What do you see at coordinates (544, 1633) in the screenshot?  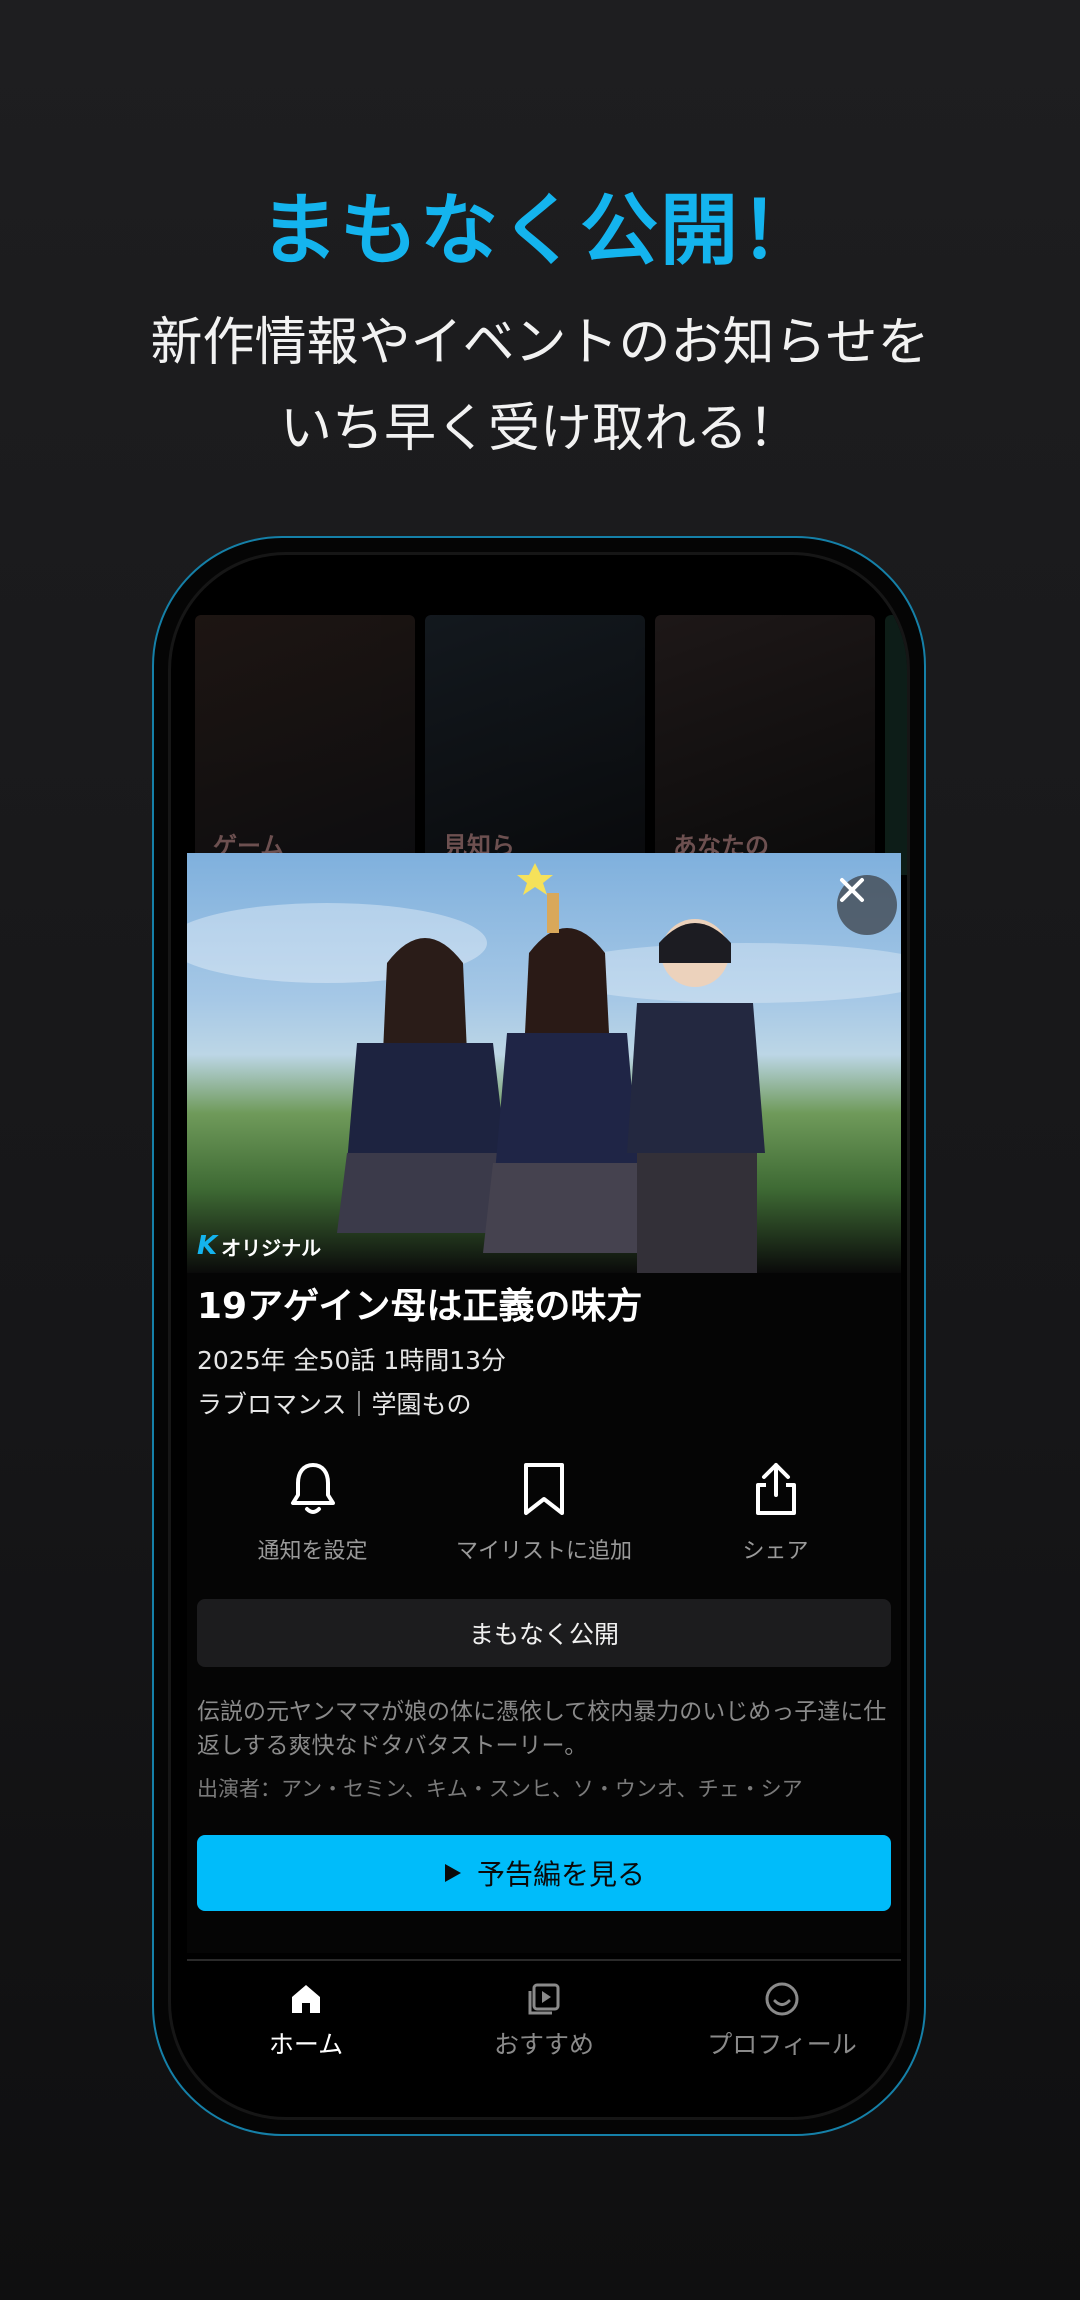 I see `coming-soon-button: まもなく公開` at bounding box center [544, 1633].